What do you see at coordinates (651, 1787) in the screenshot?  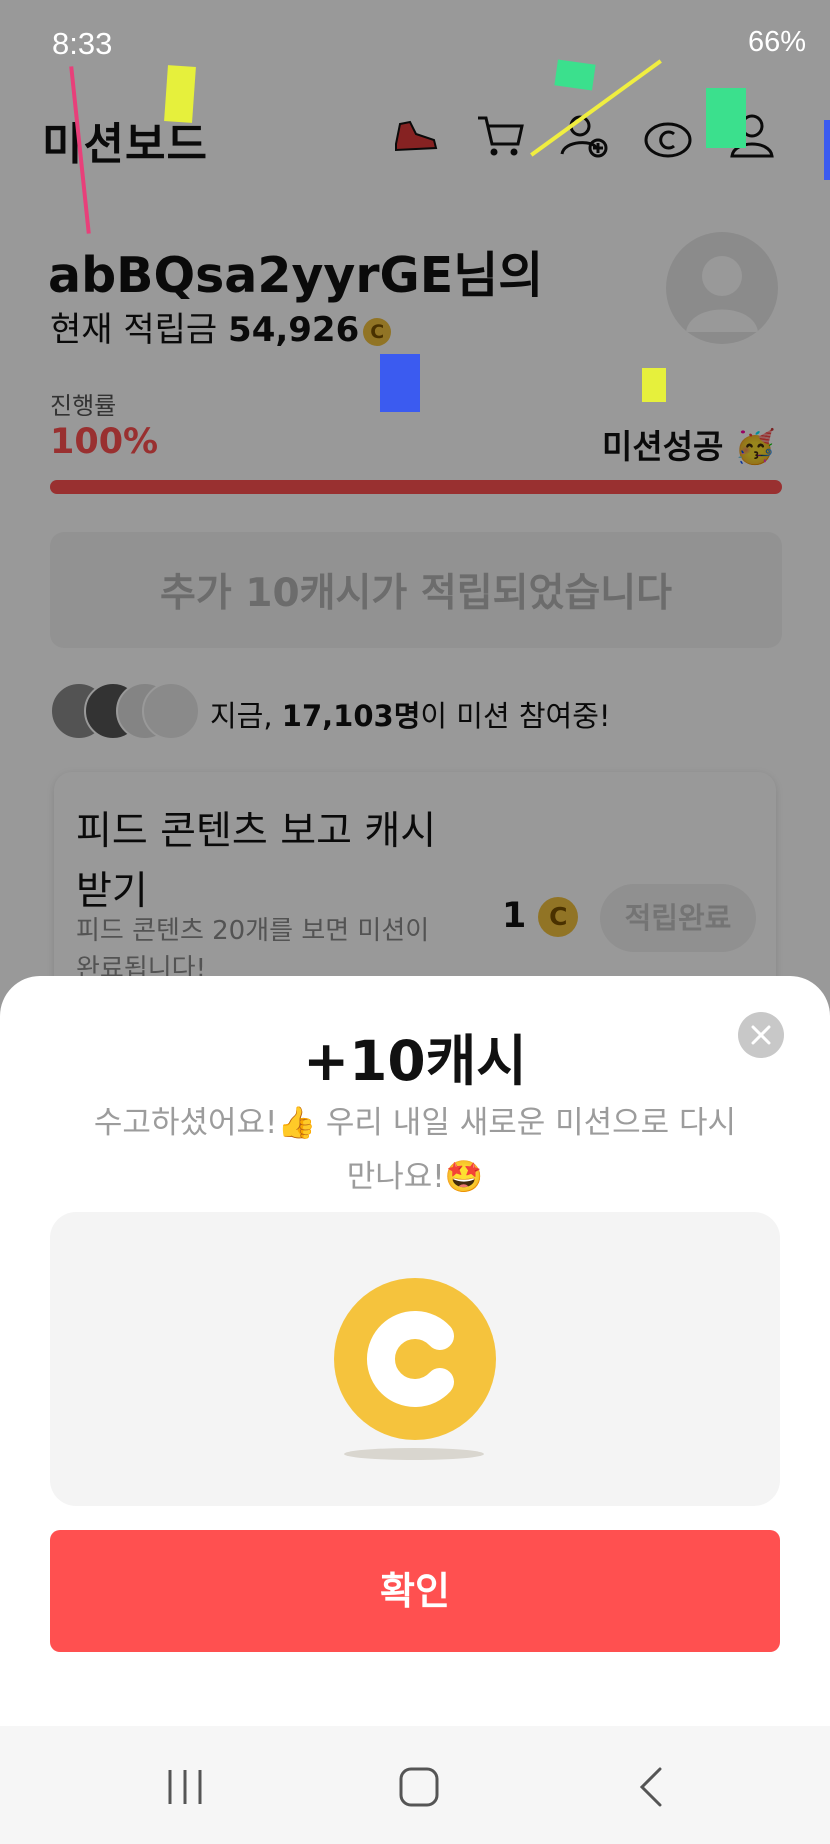 I see `back-icon` at bounding box center [651, 1787].